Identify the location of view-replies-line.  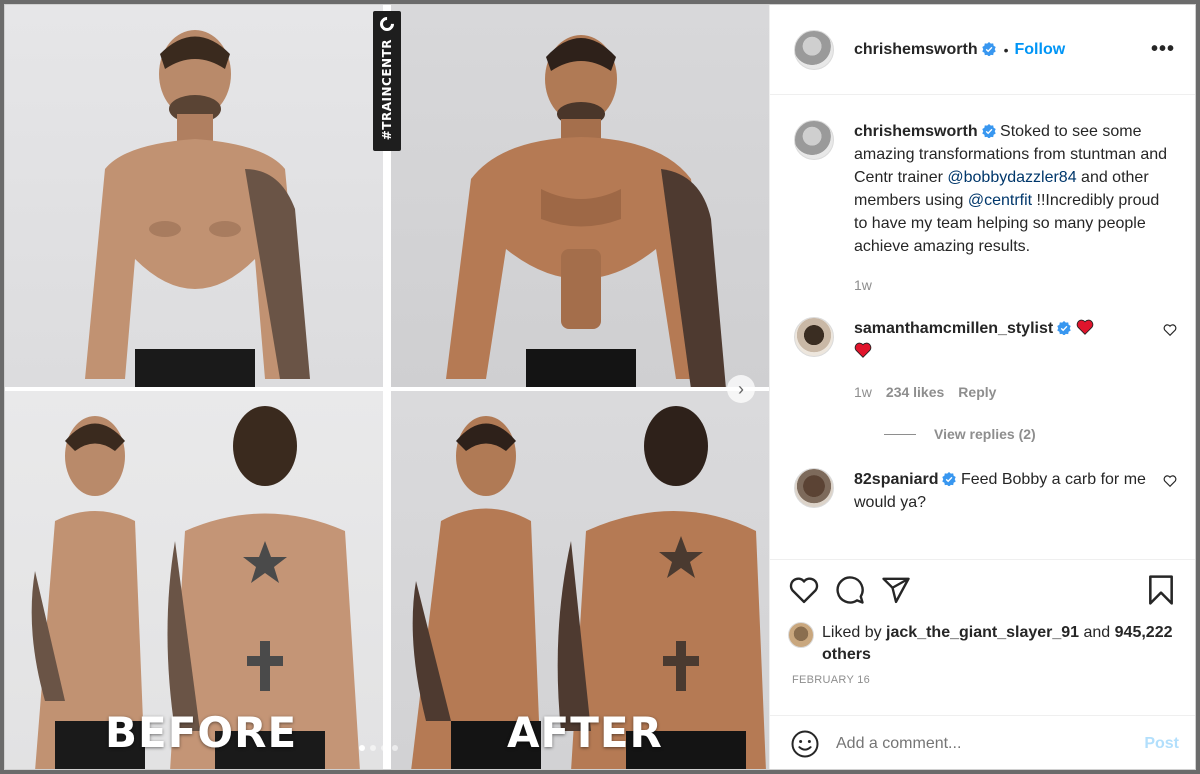
(900, 434).